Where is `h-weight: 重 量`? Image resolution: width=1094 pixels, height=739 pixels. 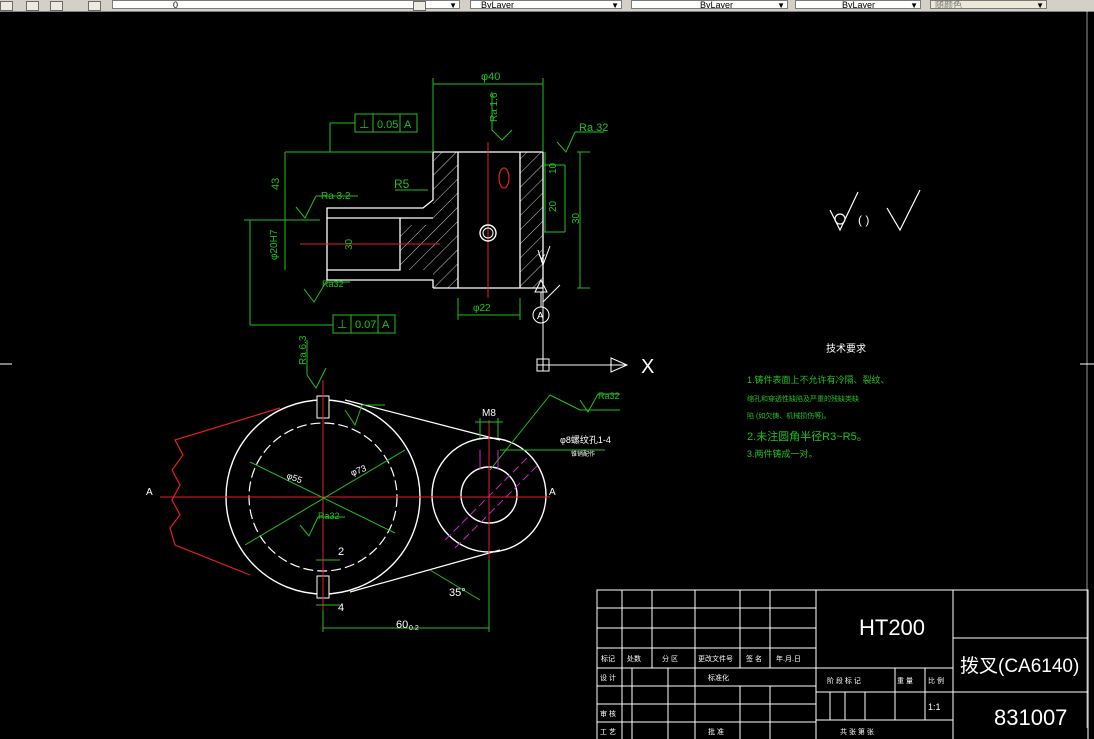
h-weight: 重 量 is located at coordinates (905, 681).